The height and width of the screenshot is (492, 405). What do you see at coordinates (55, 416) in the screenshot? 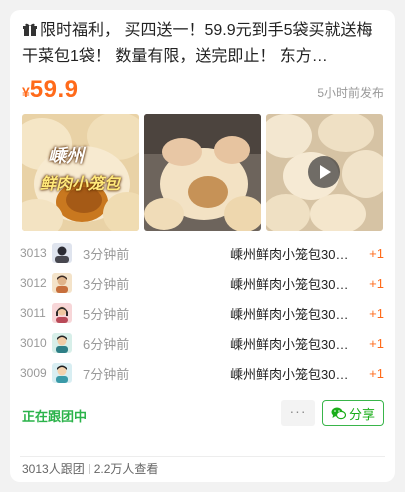
I see `group-status: 正在跟团中` at bounding box center [55, 416].